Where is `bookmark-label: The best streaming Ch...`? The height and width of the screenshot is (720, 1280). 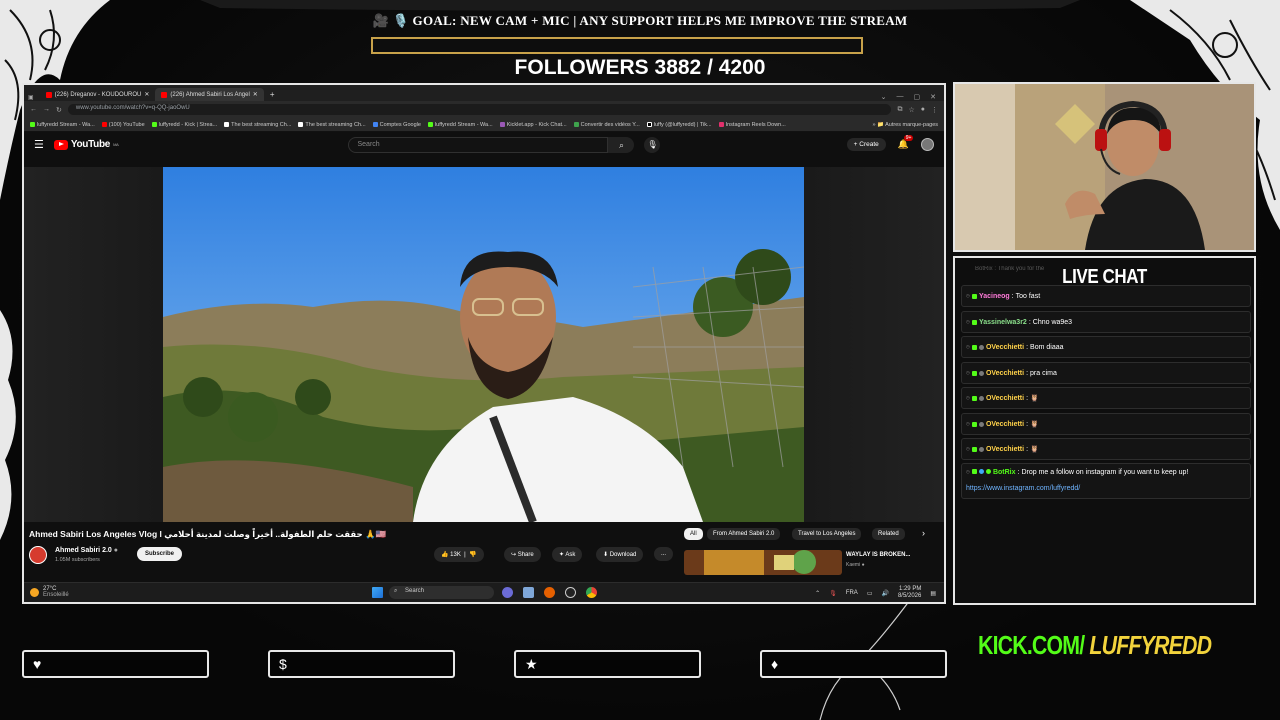 bookmark-label: The best streaming Ch... is located at coordinates (261, 124).